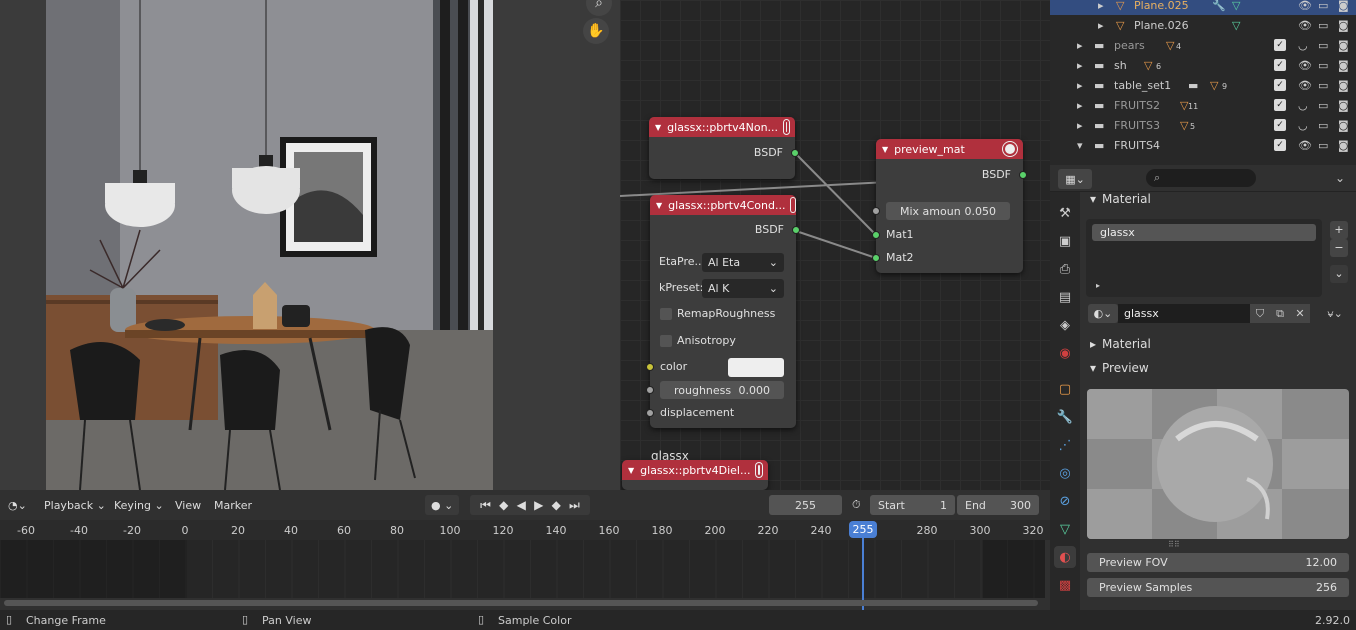 This screenshot has width=1356, height=630. What do you see at coordinates (1103, 313) in the screenshot?
I see `material-browse-icon: ◐⌄` at bounding box center [1103, 313].